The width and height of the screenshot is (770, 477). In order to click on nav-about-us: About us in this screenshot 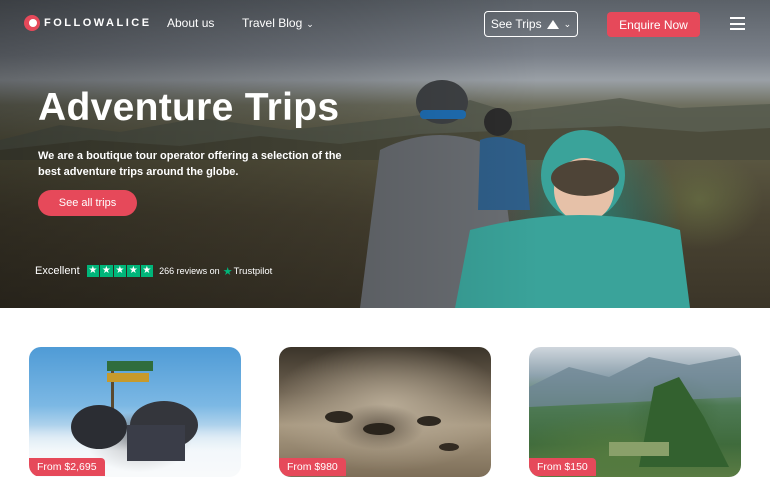, I will do `click(190, 23)`.